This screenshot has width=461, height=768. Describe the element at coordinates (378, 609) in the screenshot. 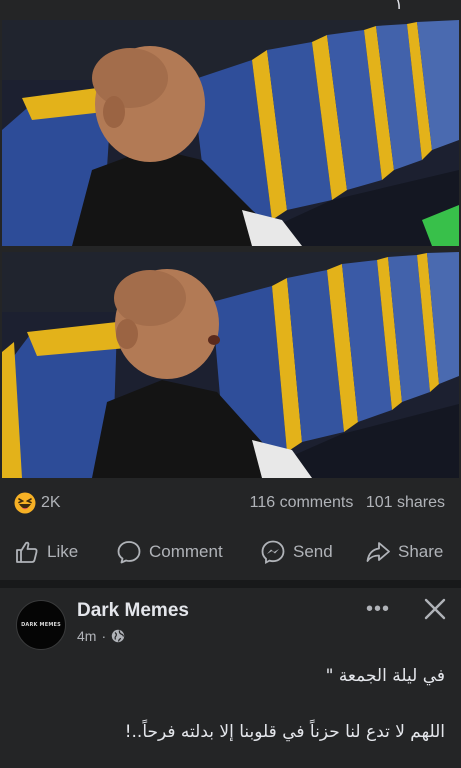

I see `more-options-button: •••` at that location.